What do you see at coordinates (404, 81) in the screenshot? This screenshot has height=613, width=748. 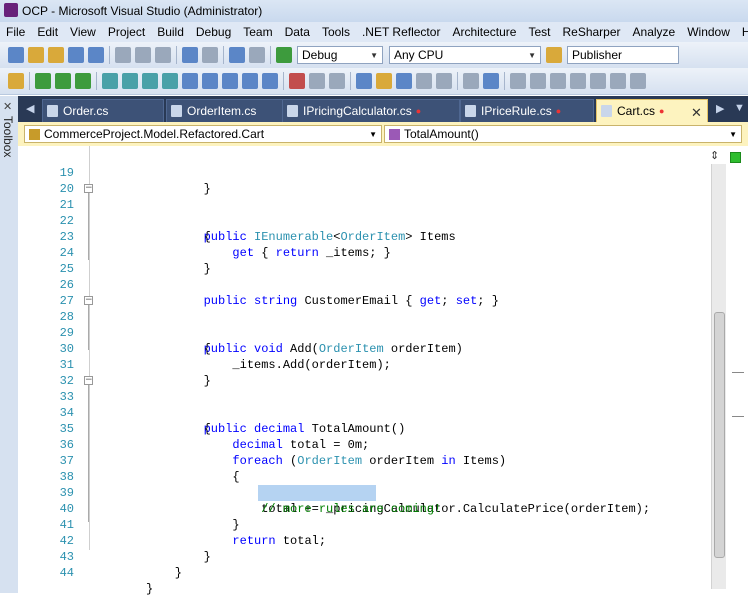 I see `refactor-icon` at bounding box center [404, 81].